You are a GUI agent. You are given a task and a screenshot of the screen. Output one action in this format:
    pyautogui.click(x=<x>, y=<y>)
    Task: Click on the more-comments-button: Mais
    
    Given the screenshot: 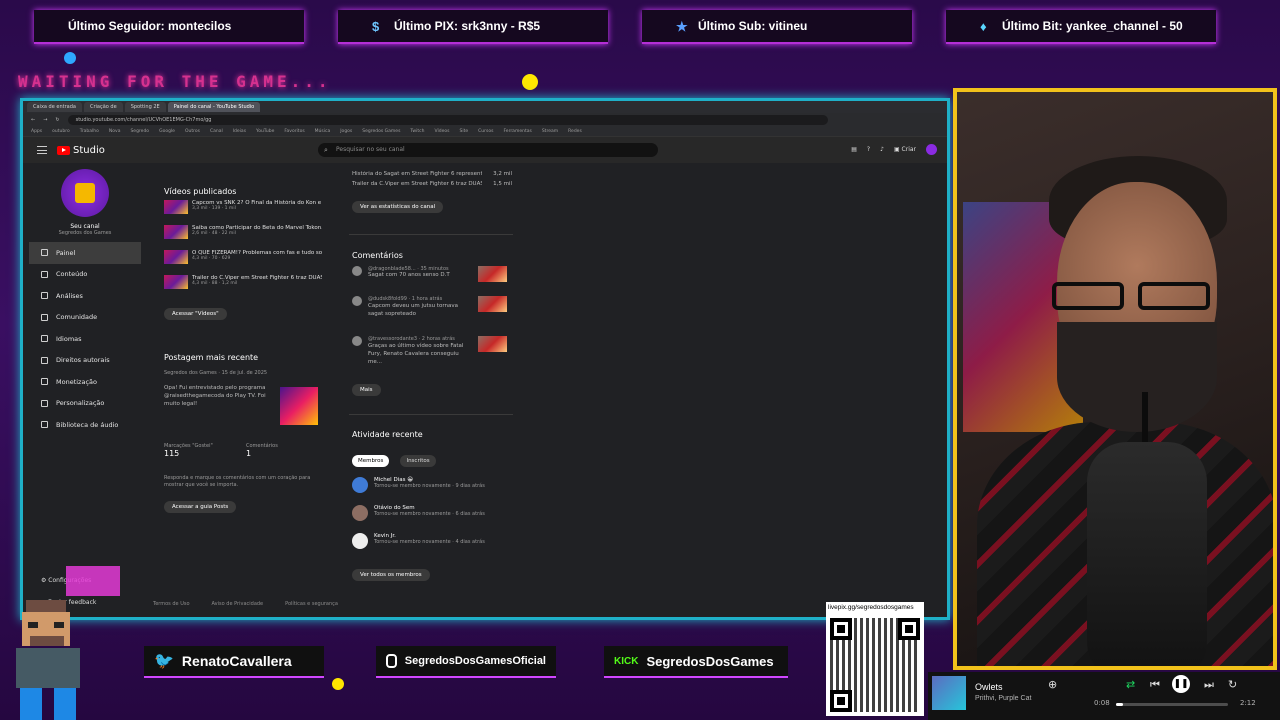 What is the action you would take?
    pyautogui.click(x=366, y=390)
    